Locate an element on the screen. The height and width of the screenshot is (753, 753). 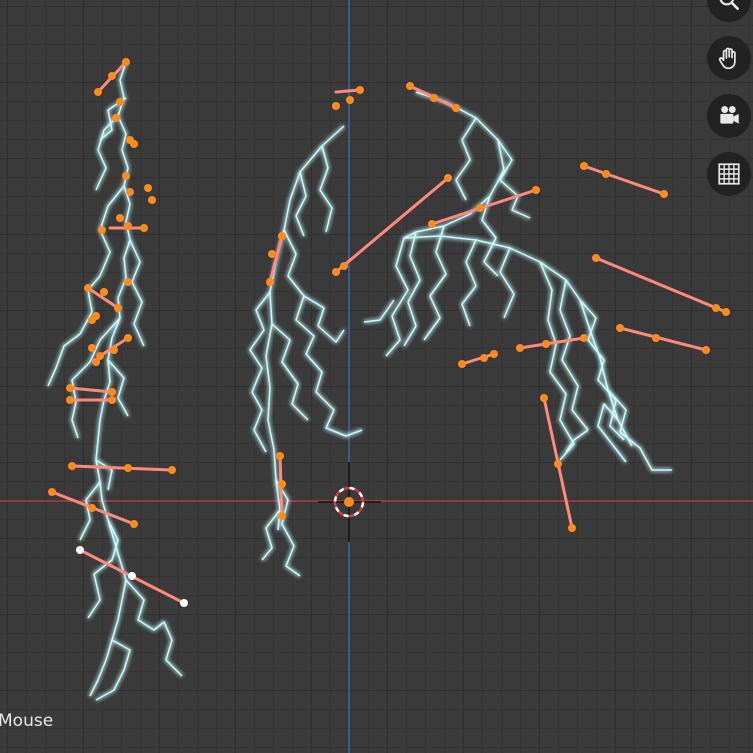
camera-gizmo-button is located at coordinates (729, 116).